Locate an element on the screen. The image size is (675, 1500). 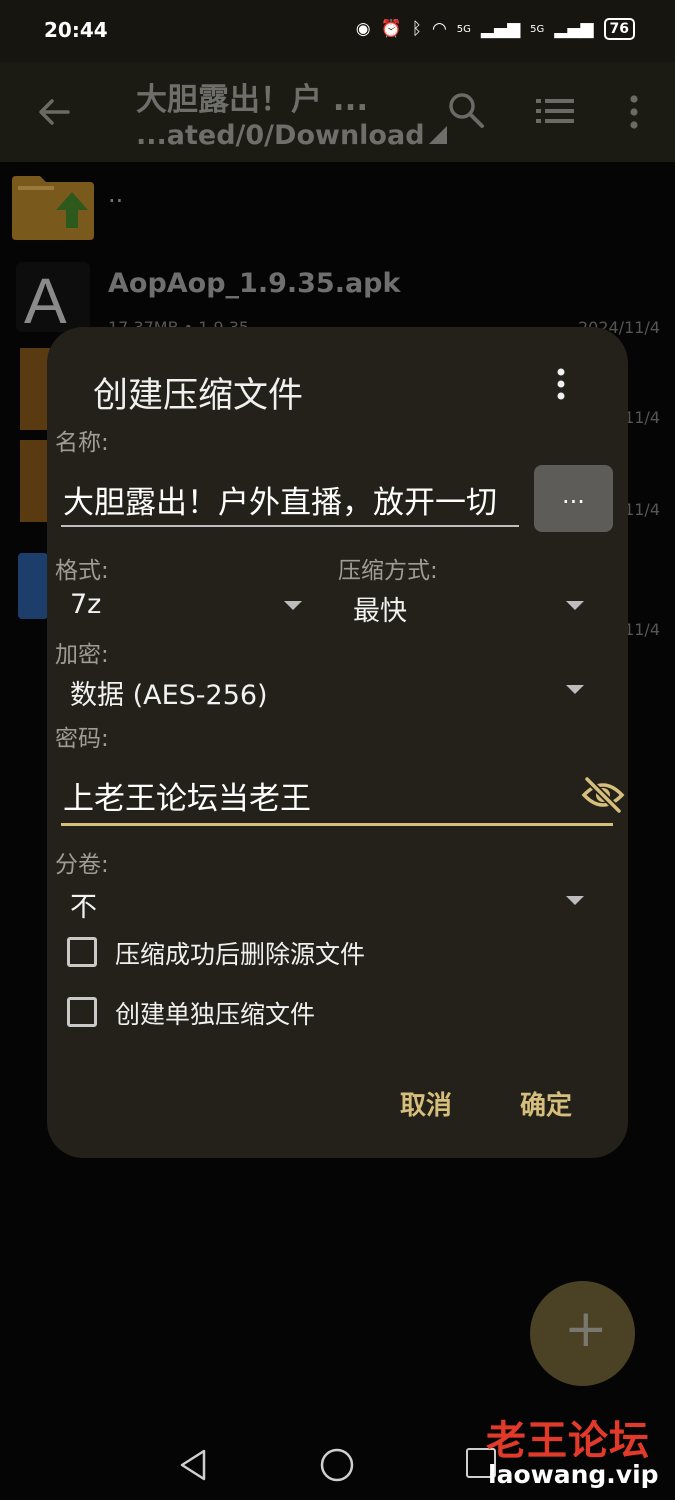
password-label: 密码: is located at coordinates (82, 739).